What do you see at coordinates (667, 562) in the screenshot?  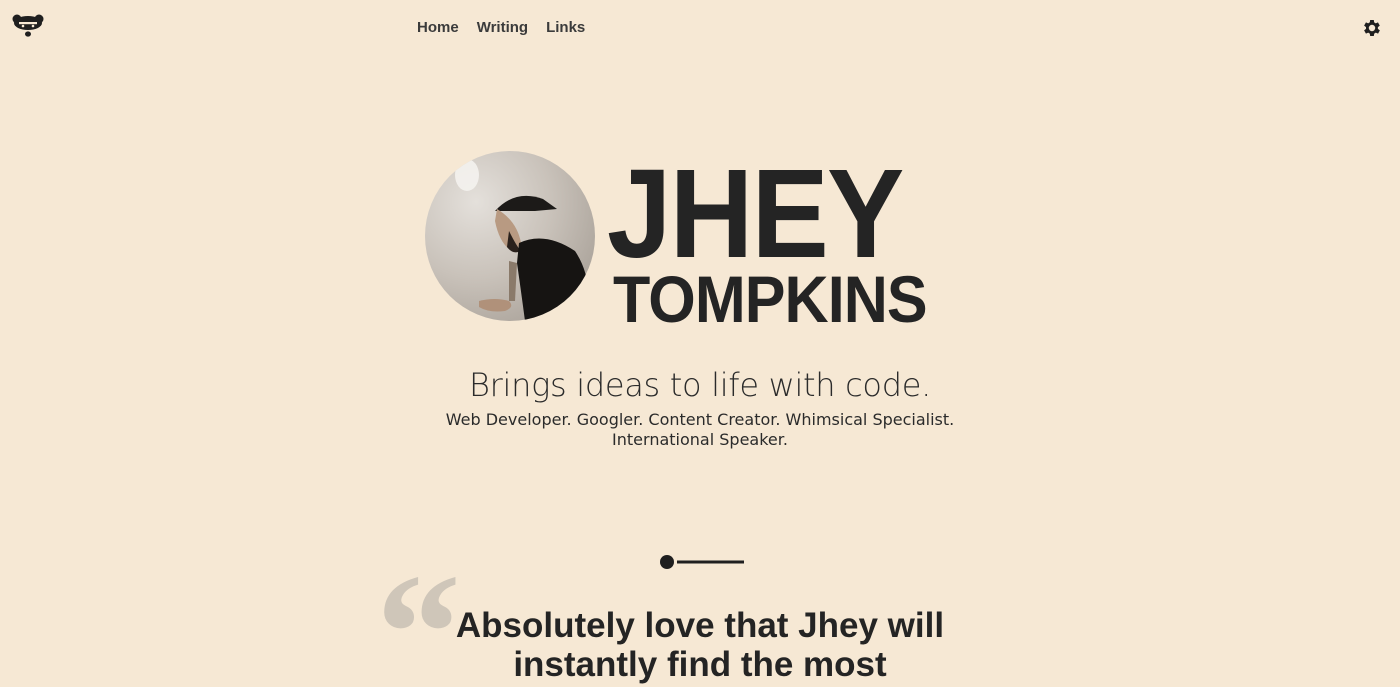 I see `indicator-dot` at bounding box center [667, 562].